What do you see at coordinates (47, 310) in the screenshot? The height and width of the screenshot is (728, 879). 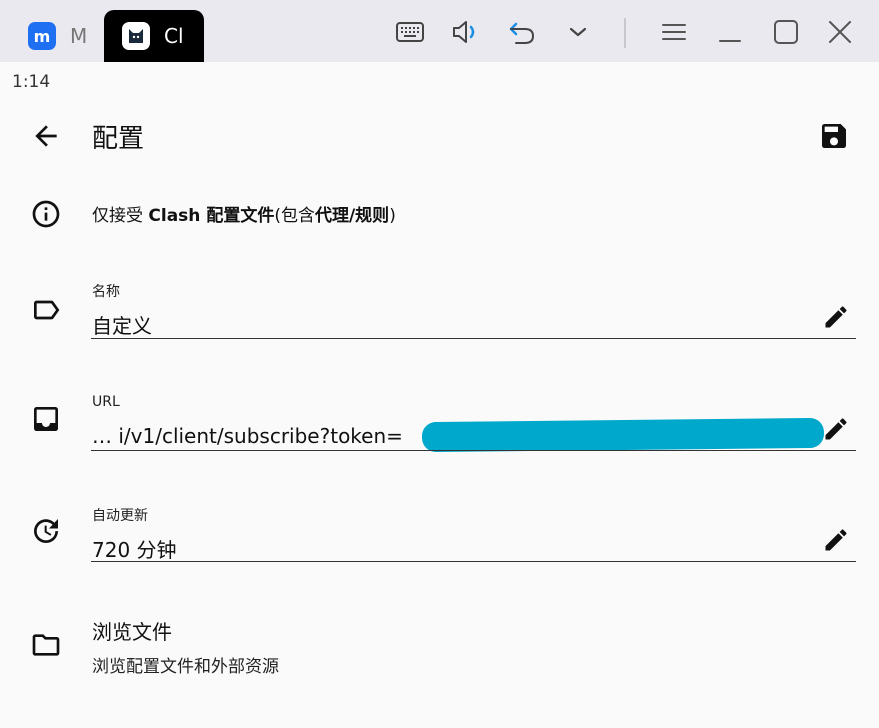 I see `label-tag-icon` at bounding box center [47, 310].